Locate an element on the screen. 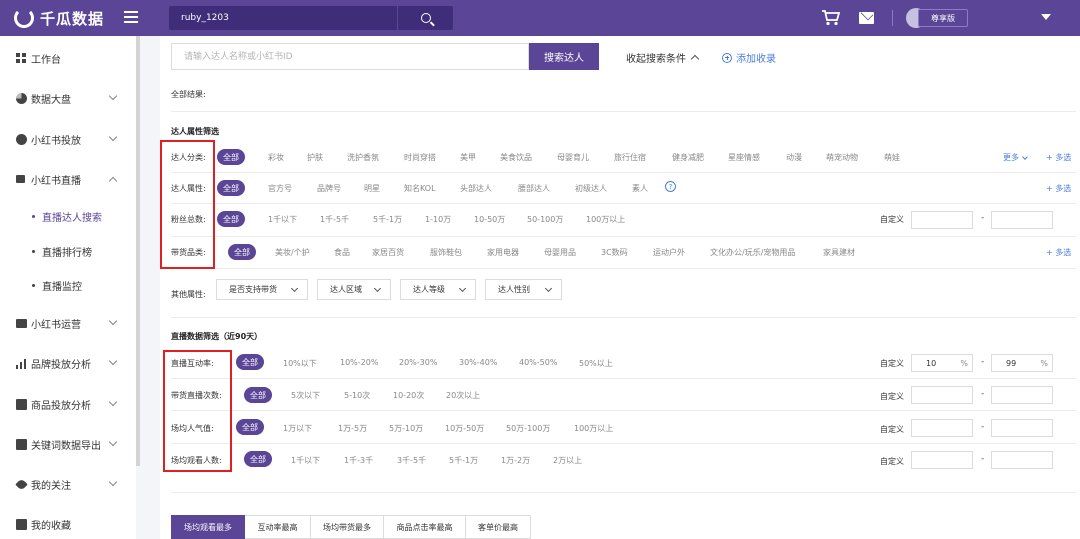  attribute-multi-select: + 多选 is located at coordinates (1058, 188).